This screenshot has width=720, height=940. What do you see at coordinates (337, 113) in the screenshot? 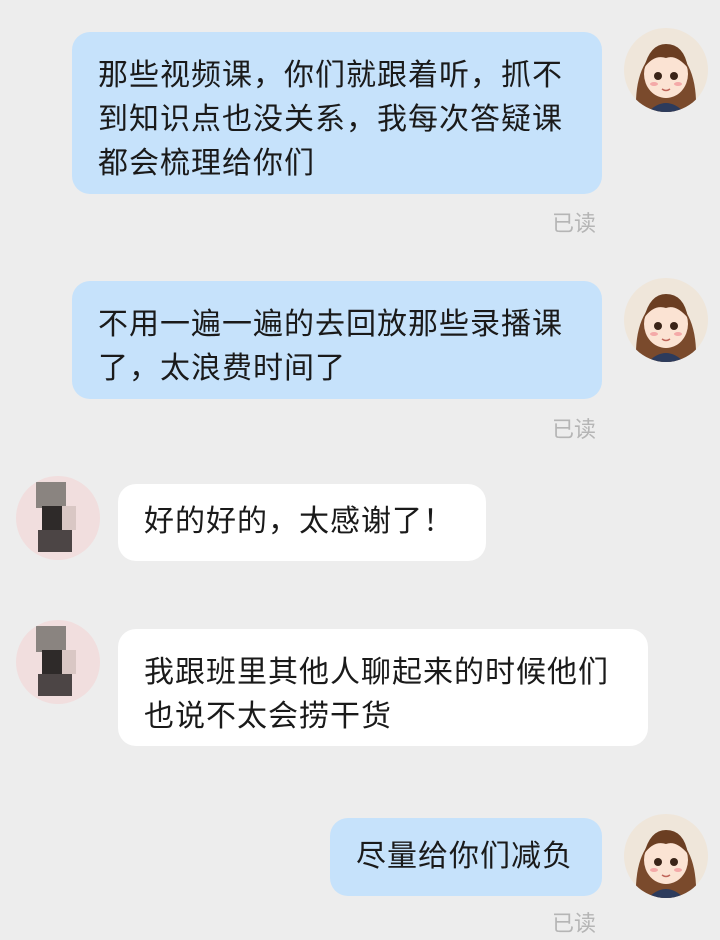
I see `message-bubble-self: 那些视频课，你们就跟着听，抓不 到知识点也没关系，我每次答疑课 都会梳理给你们` at bounding box center [337, 113].